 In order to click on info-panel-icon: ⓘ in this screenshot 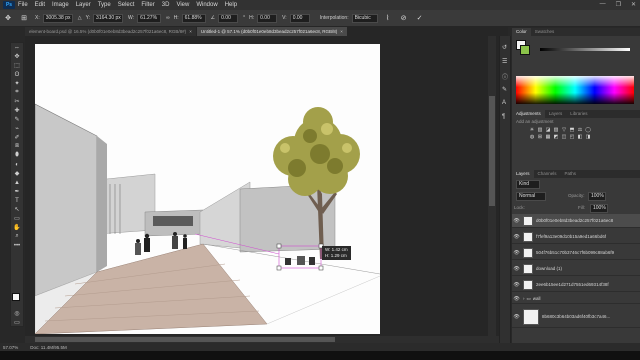, I will do `click(505, 76)`.